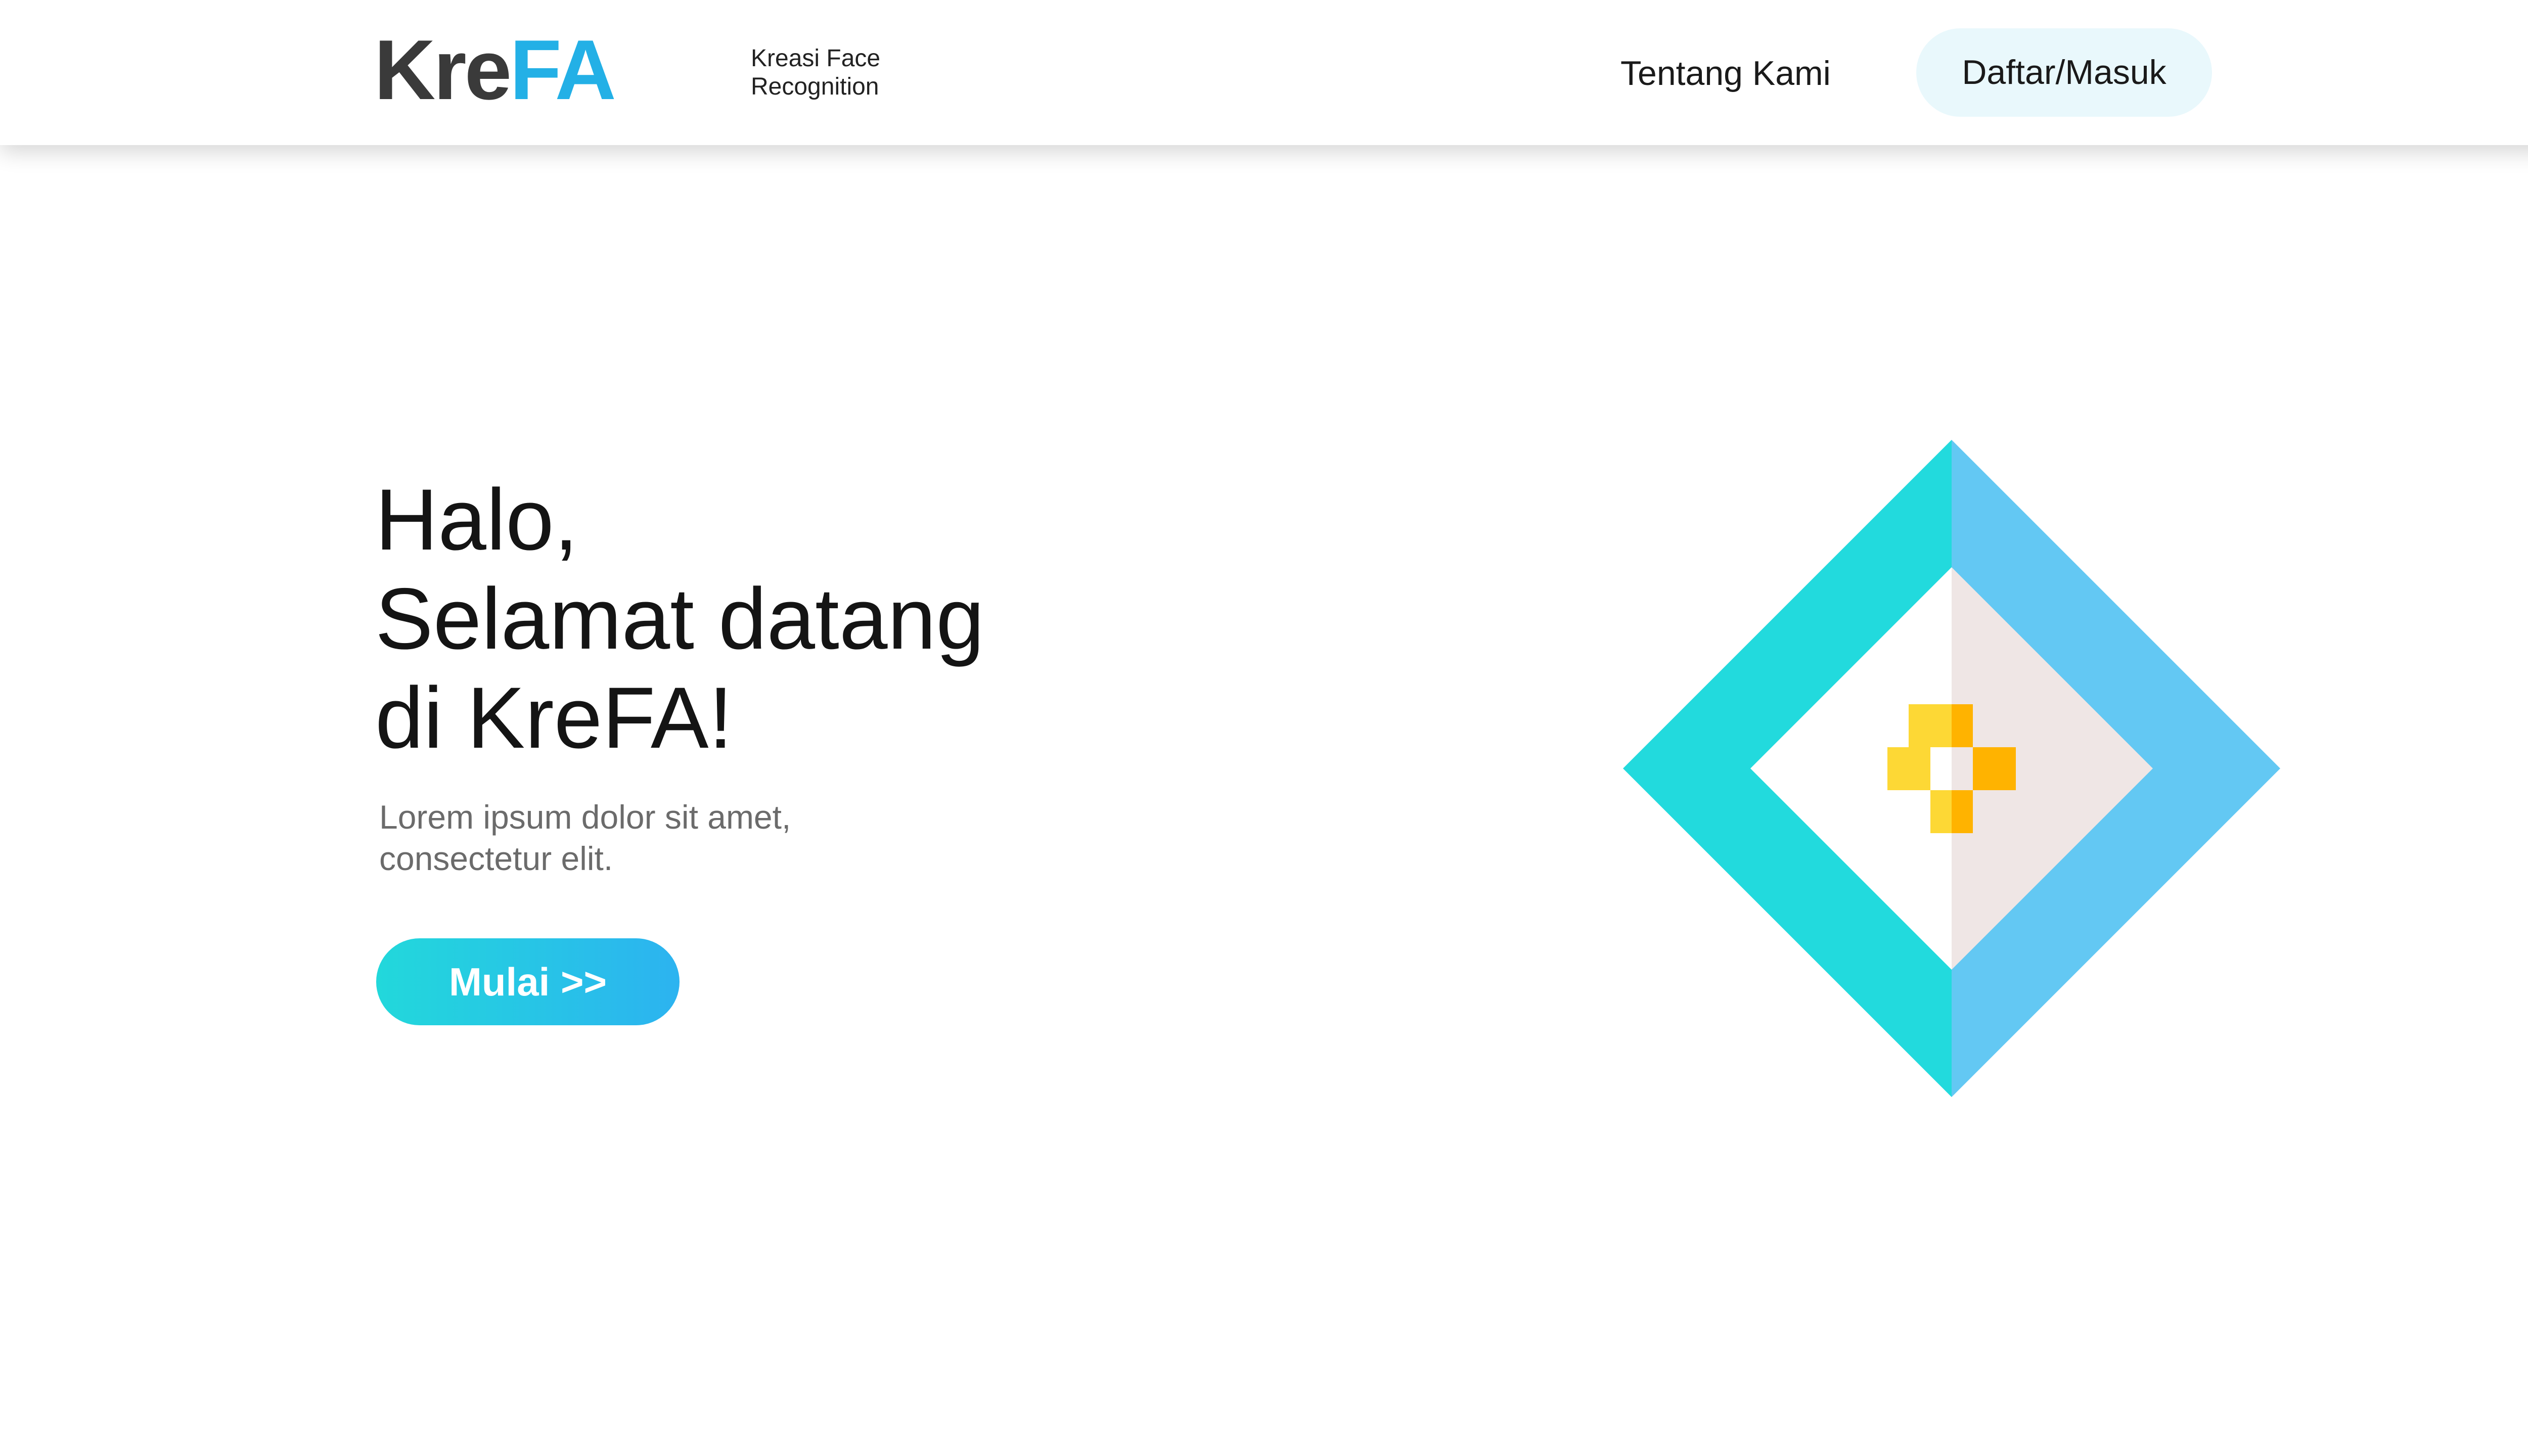 This screenshot has height=1456, width=2528. I want to click on krefa-logo: KreFA, so click(495, 69).